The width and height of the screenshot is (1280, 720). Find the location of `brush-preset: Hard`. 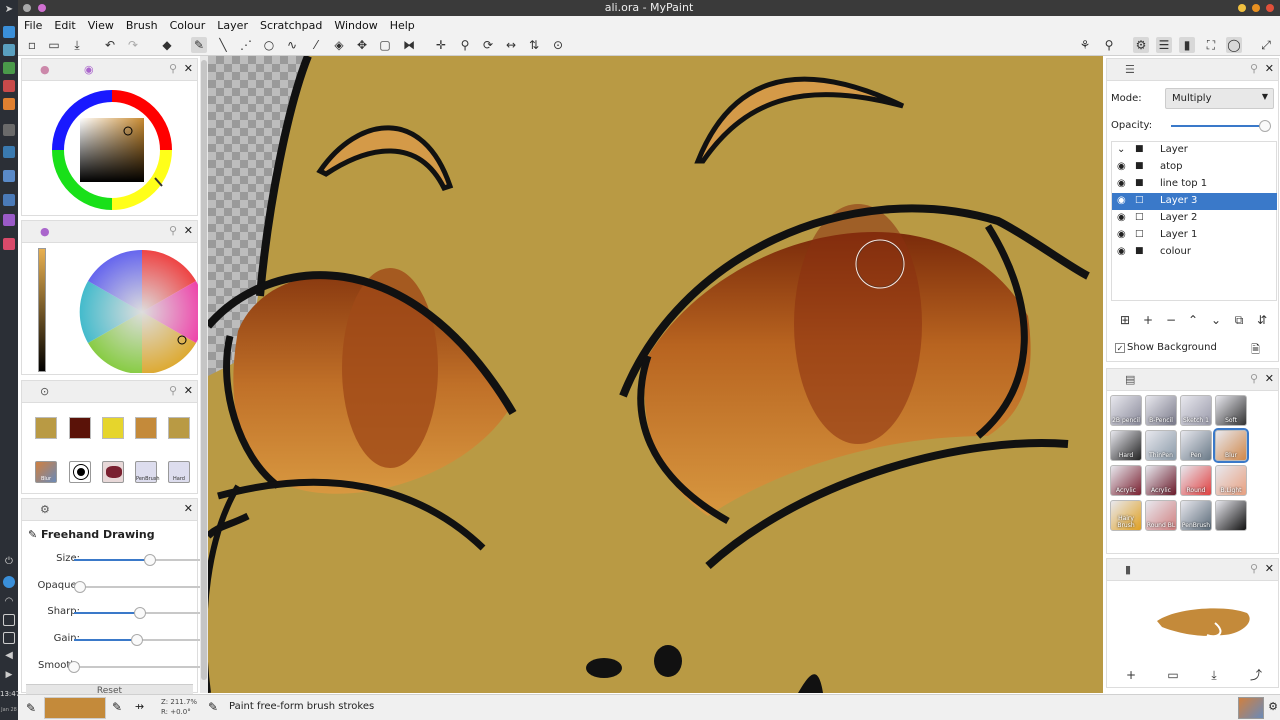

brush-preset: Hard is located at coordinates (1126, 445).